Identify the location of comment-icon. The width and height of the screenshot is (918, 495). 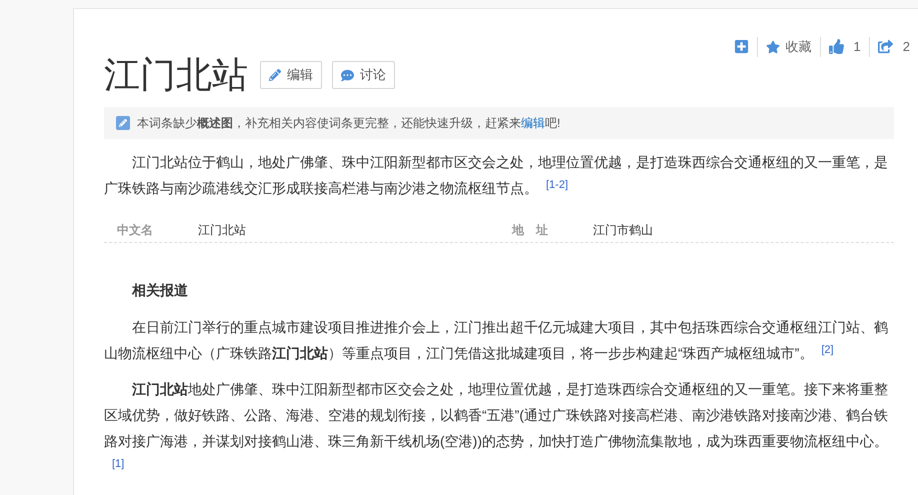
(347, 75).